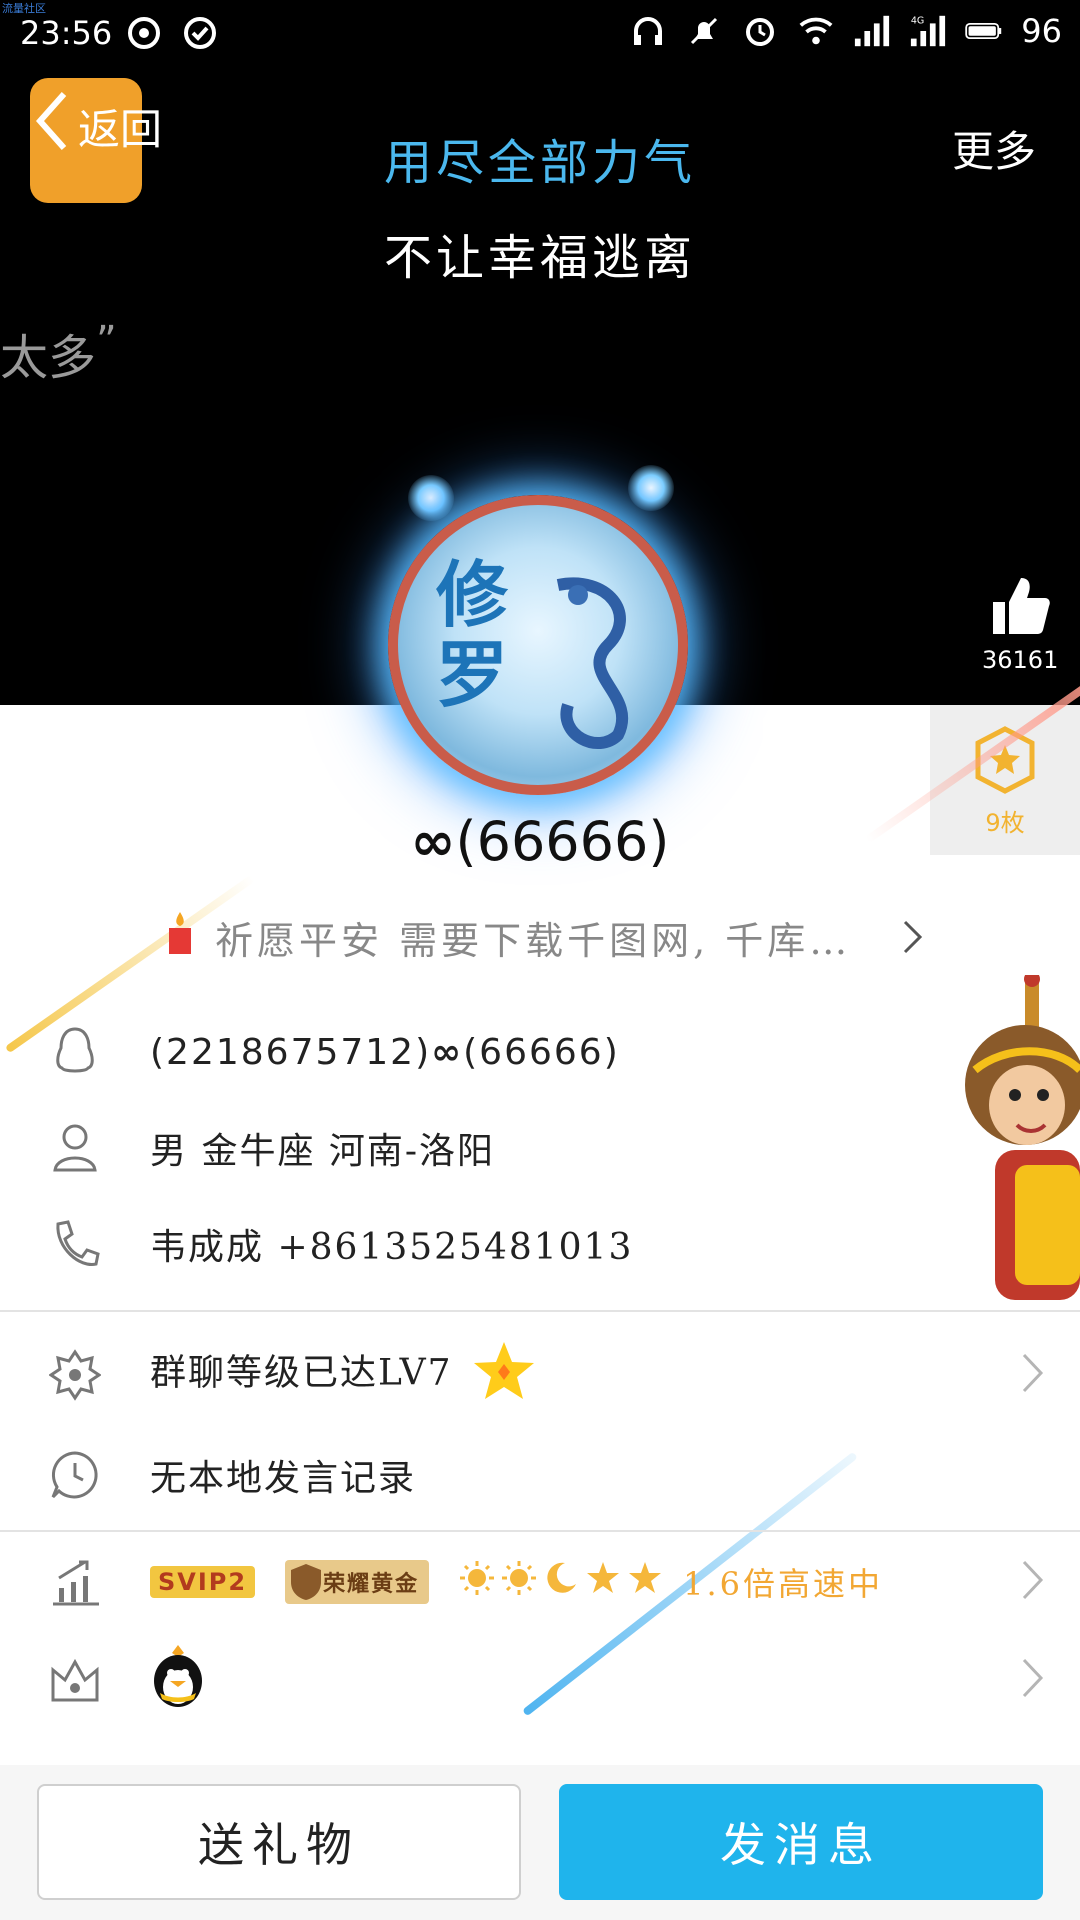 The width and height of the screenshot is (1080, 1920). I want to click on group-level-text: 群聊等级已达LV7, so click(343, 1375).